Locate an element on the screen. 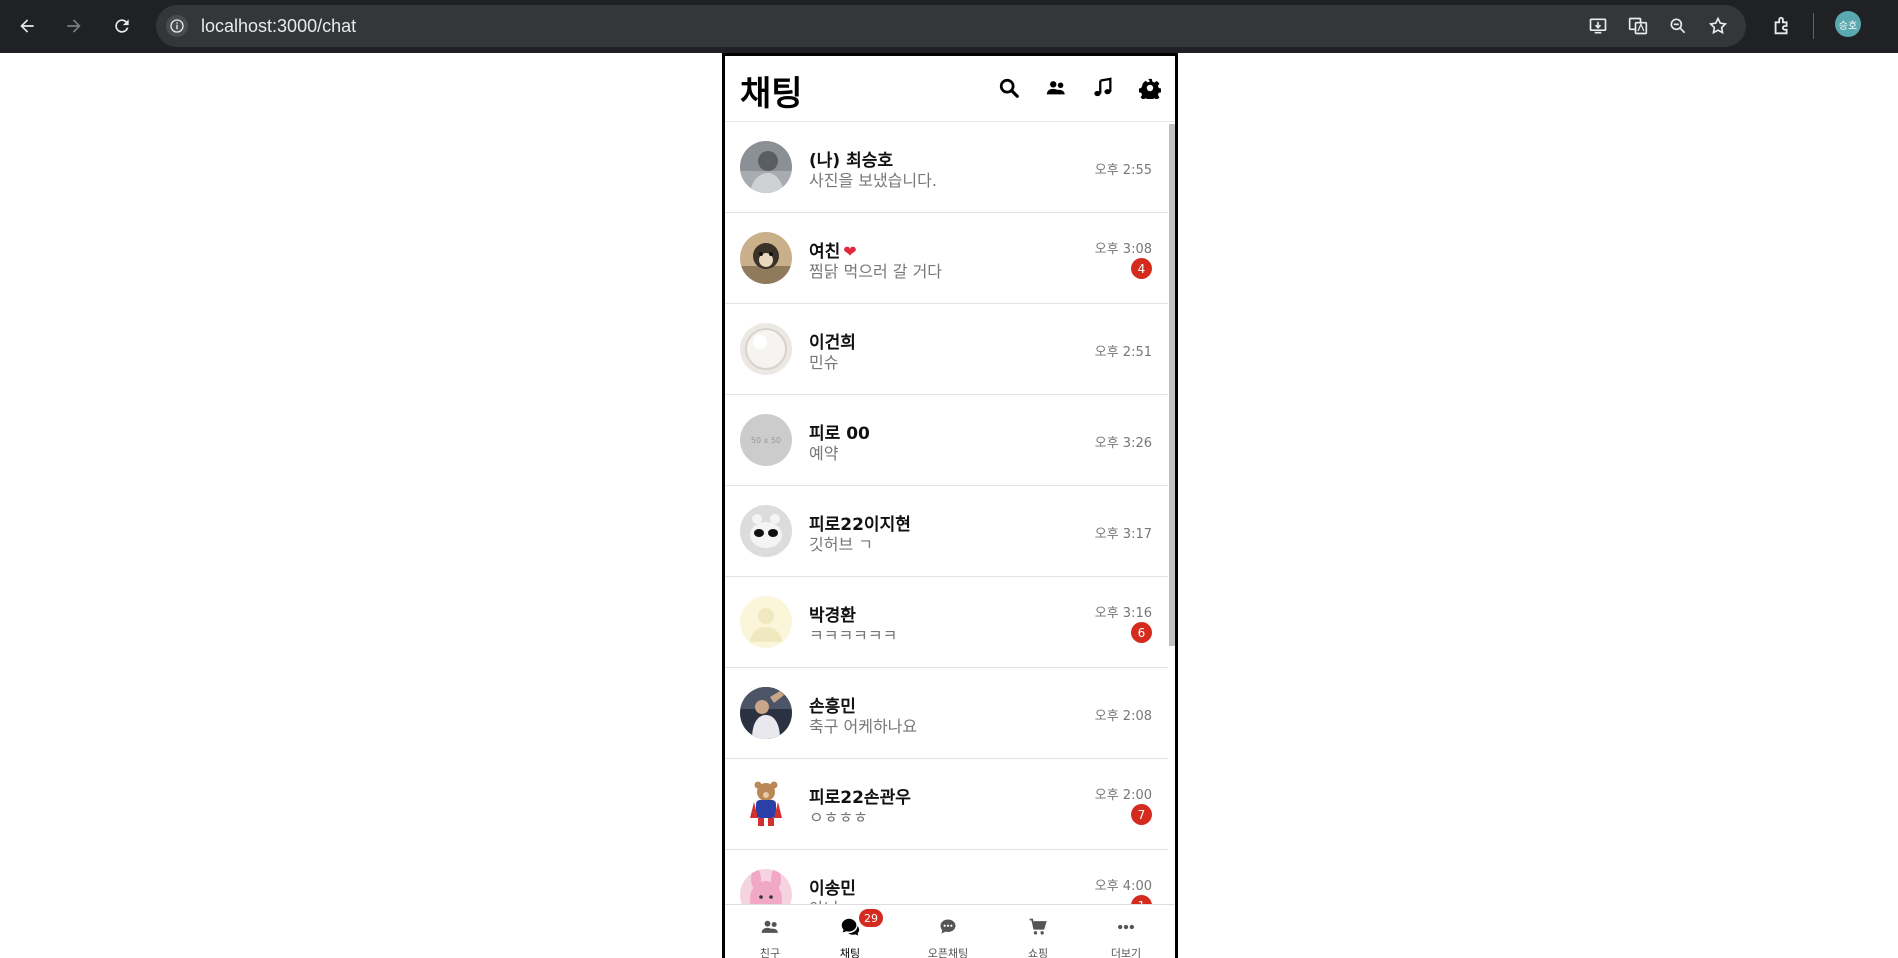  chat-unread-badge: 29 is located at coordinates (871, 918).